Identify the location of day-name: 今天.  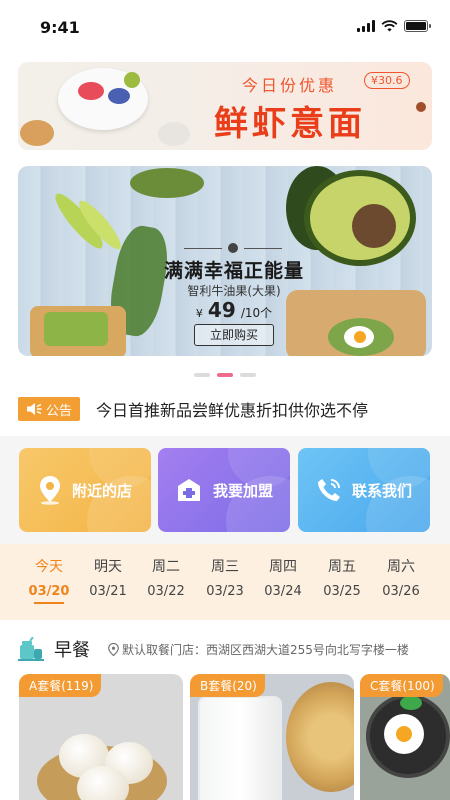
(49, 567).